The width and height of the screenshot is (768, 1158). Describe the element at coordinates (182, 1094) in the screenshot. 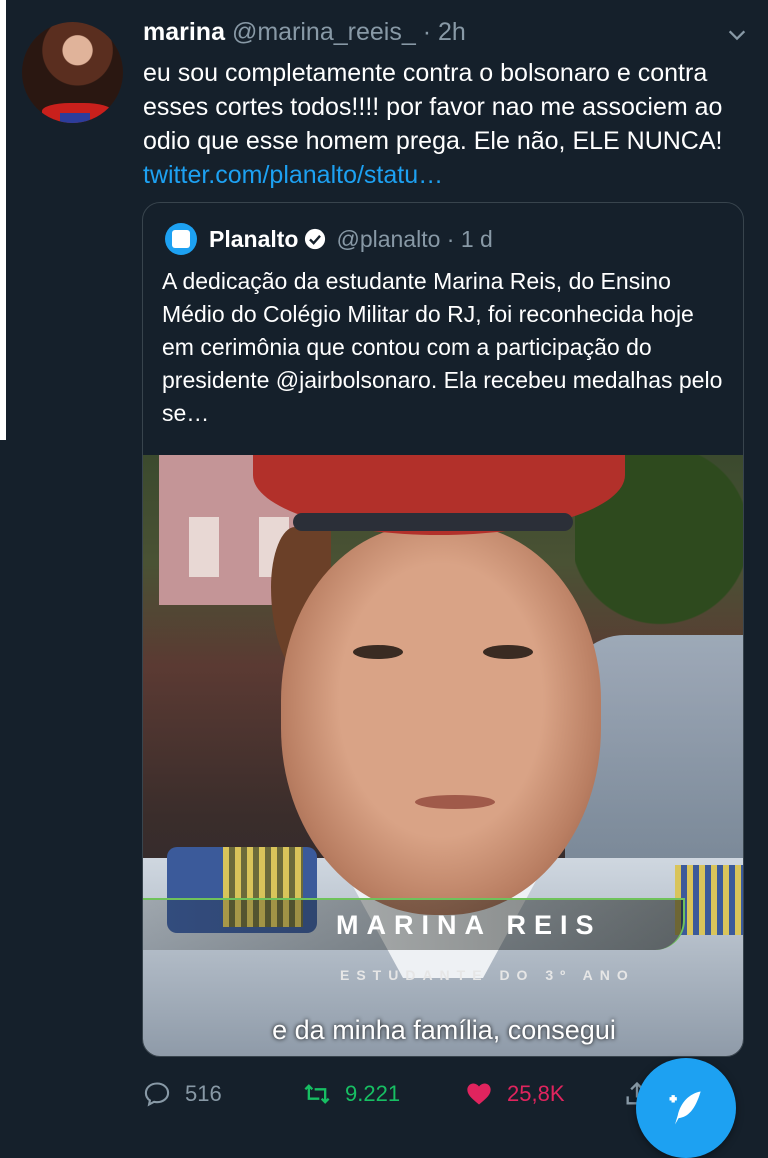

I see `reply-button: 516` at that location.